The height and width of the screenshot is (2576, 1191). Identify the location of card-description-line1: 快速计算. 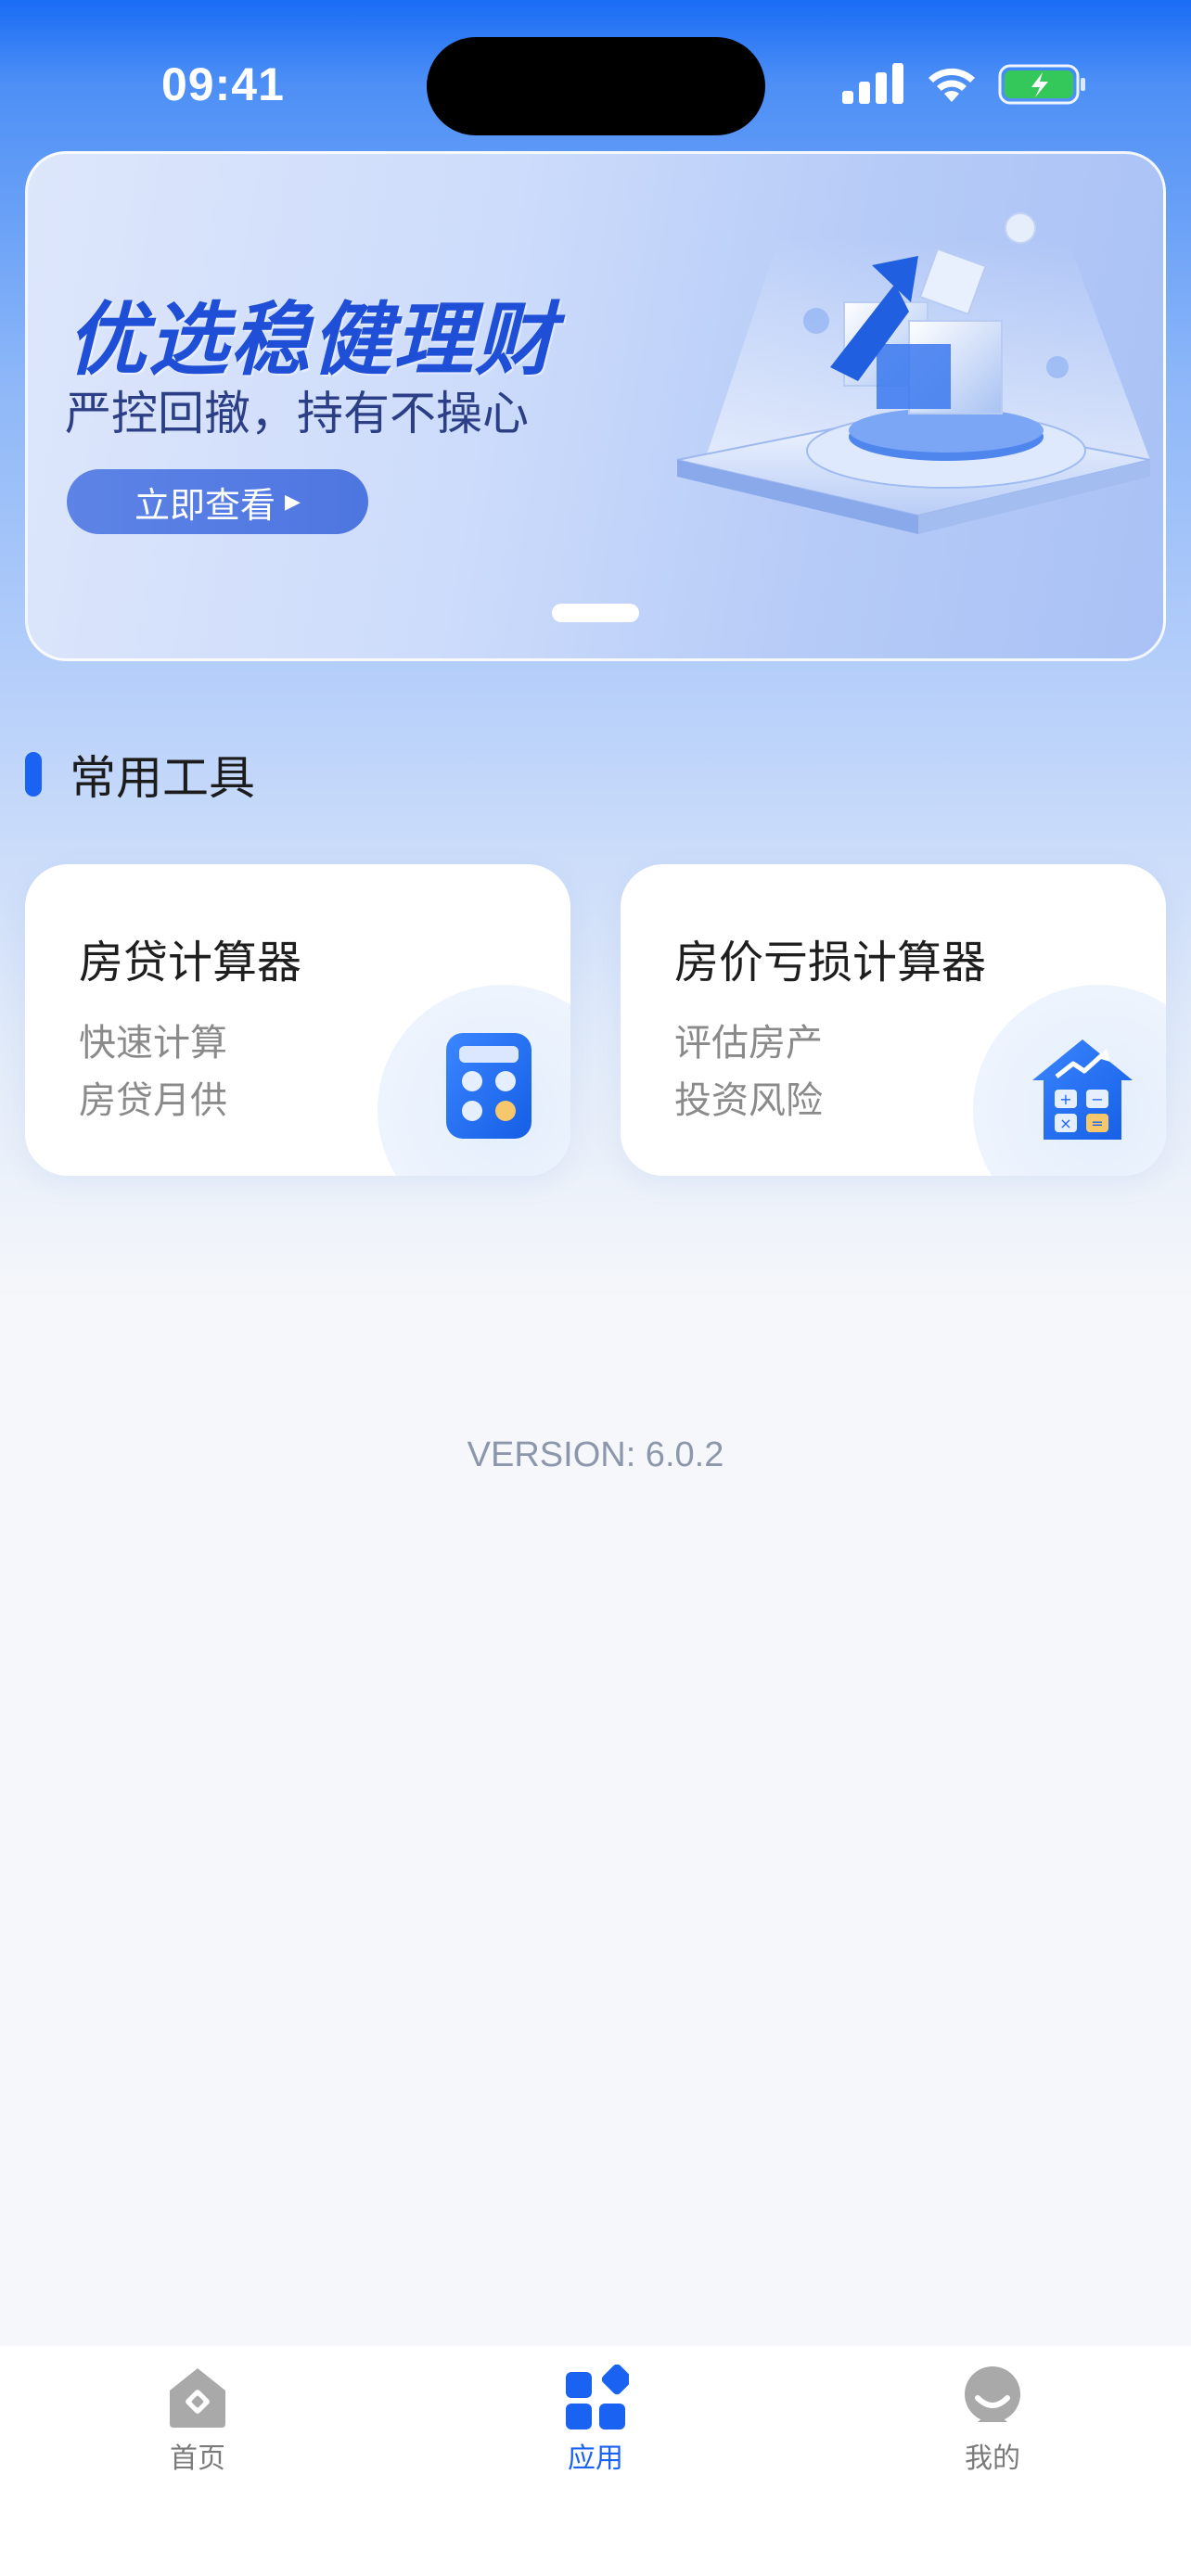
(153, 1043).